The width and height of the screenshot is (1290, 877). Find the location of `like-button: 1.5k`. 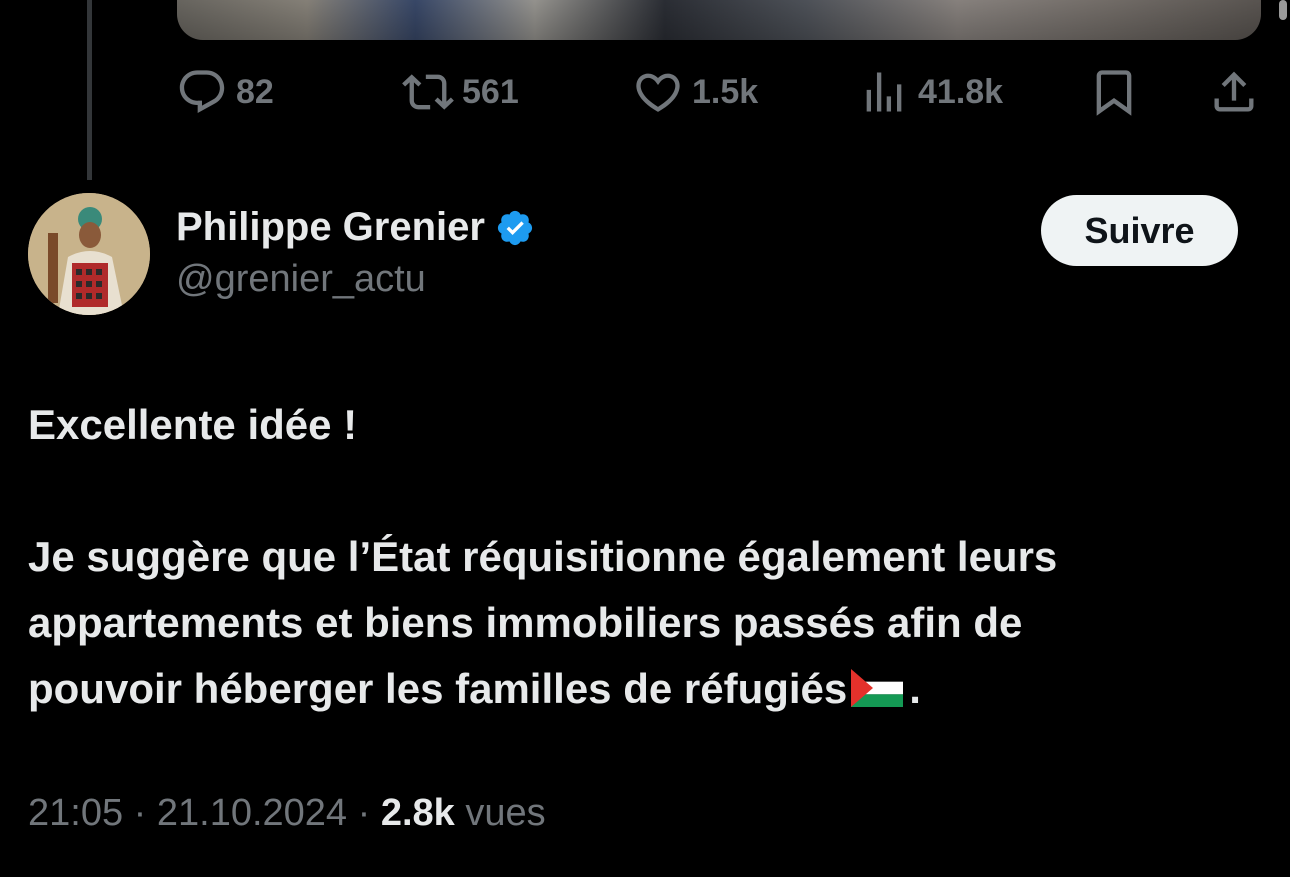

like-button: 1.5k is located at coordinates (695, 92).